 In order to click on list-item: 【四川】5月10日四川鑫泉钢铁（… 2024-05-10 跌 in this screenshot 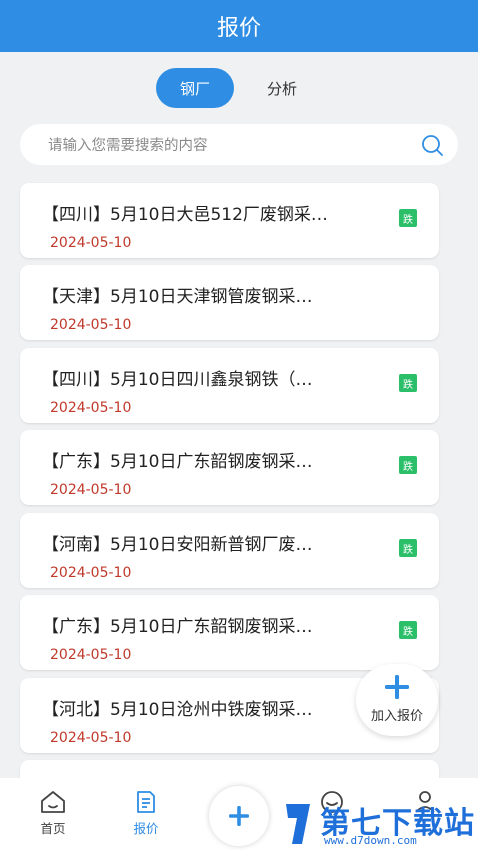, I will do `click(229, 385)`.